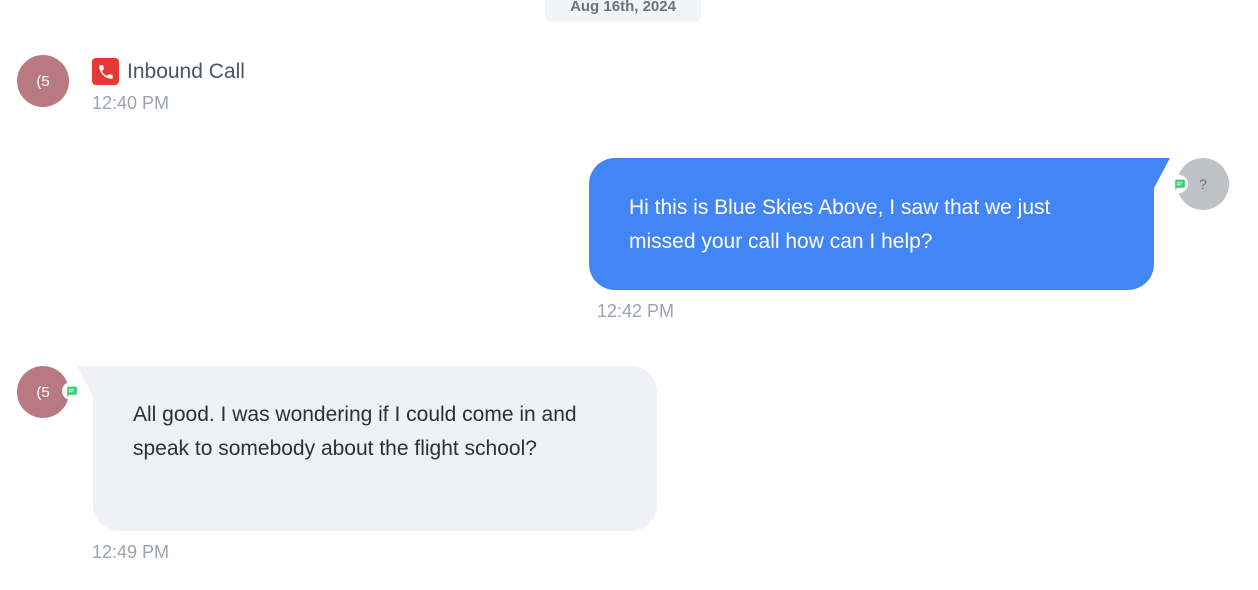 The width and height of the screenshot is (1258, 590). What do you see at coordinates (1160, 173) in the screenshot?
I see `outgoing-bubble-tail` at bounding box center [1160, 173].